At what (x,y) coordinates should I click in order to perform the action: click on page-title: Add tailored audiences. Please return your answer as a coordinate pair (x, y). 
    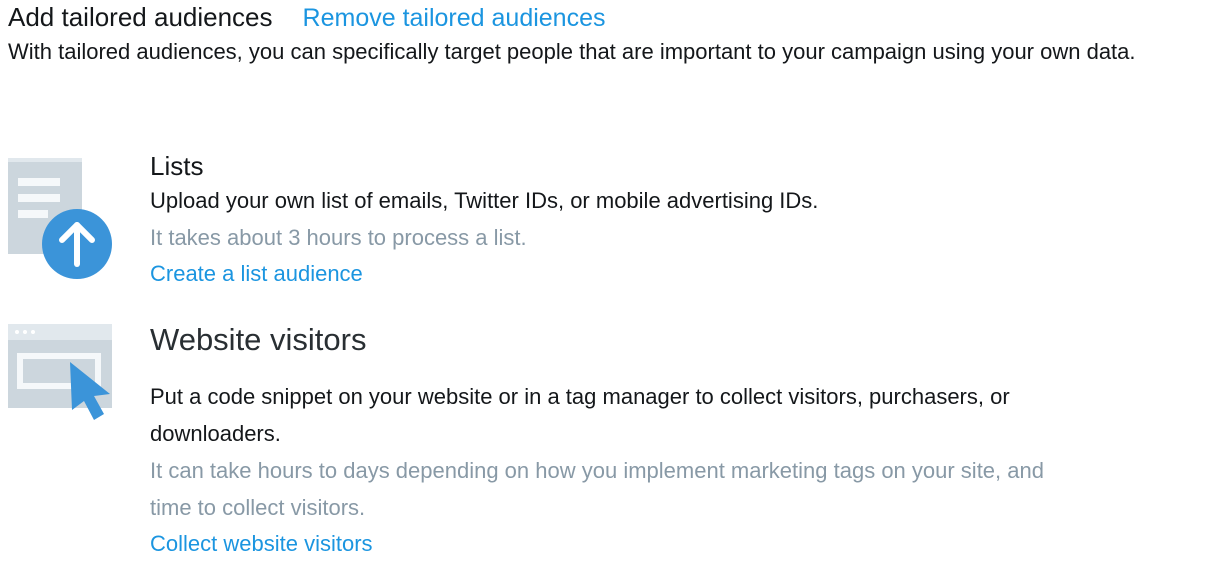
    Looking at the image, I should click on (140, 17).